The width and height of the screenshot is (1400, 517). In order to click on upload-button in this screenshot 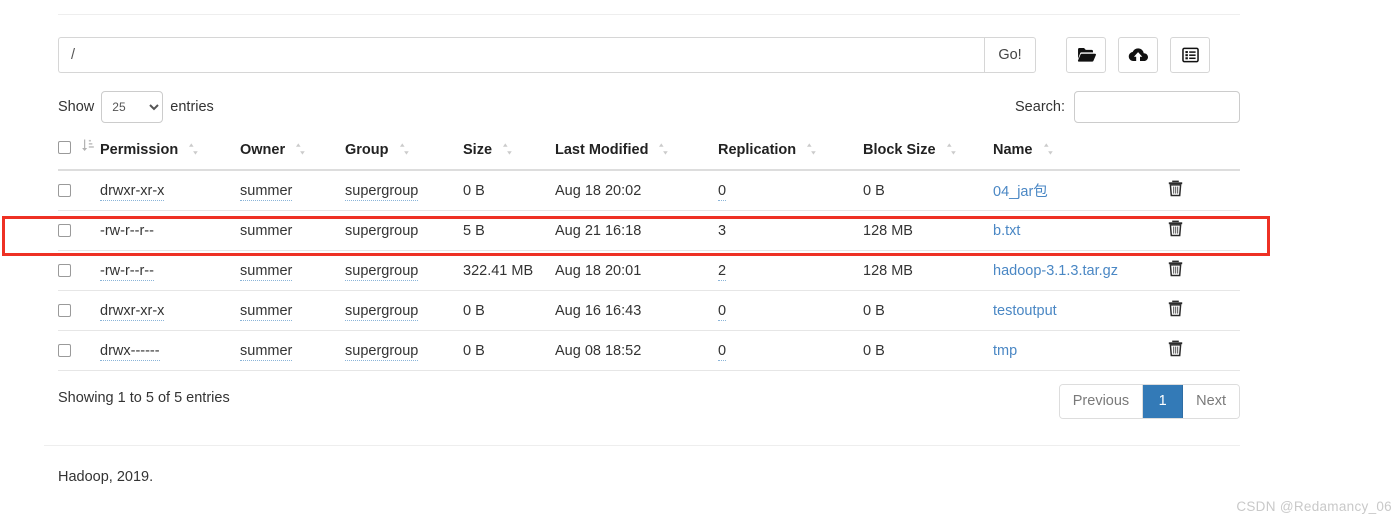, I will do `click(1138, 55)`.